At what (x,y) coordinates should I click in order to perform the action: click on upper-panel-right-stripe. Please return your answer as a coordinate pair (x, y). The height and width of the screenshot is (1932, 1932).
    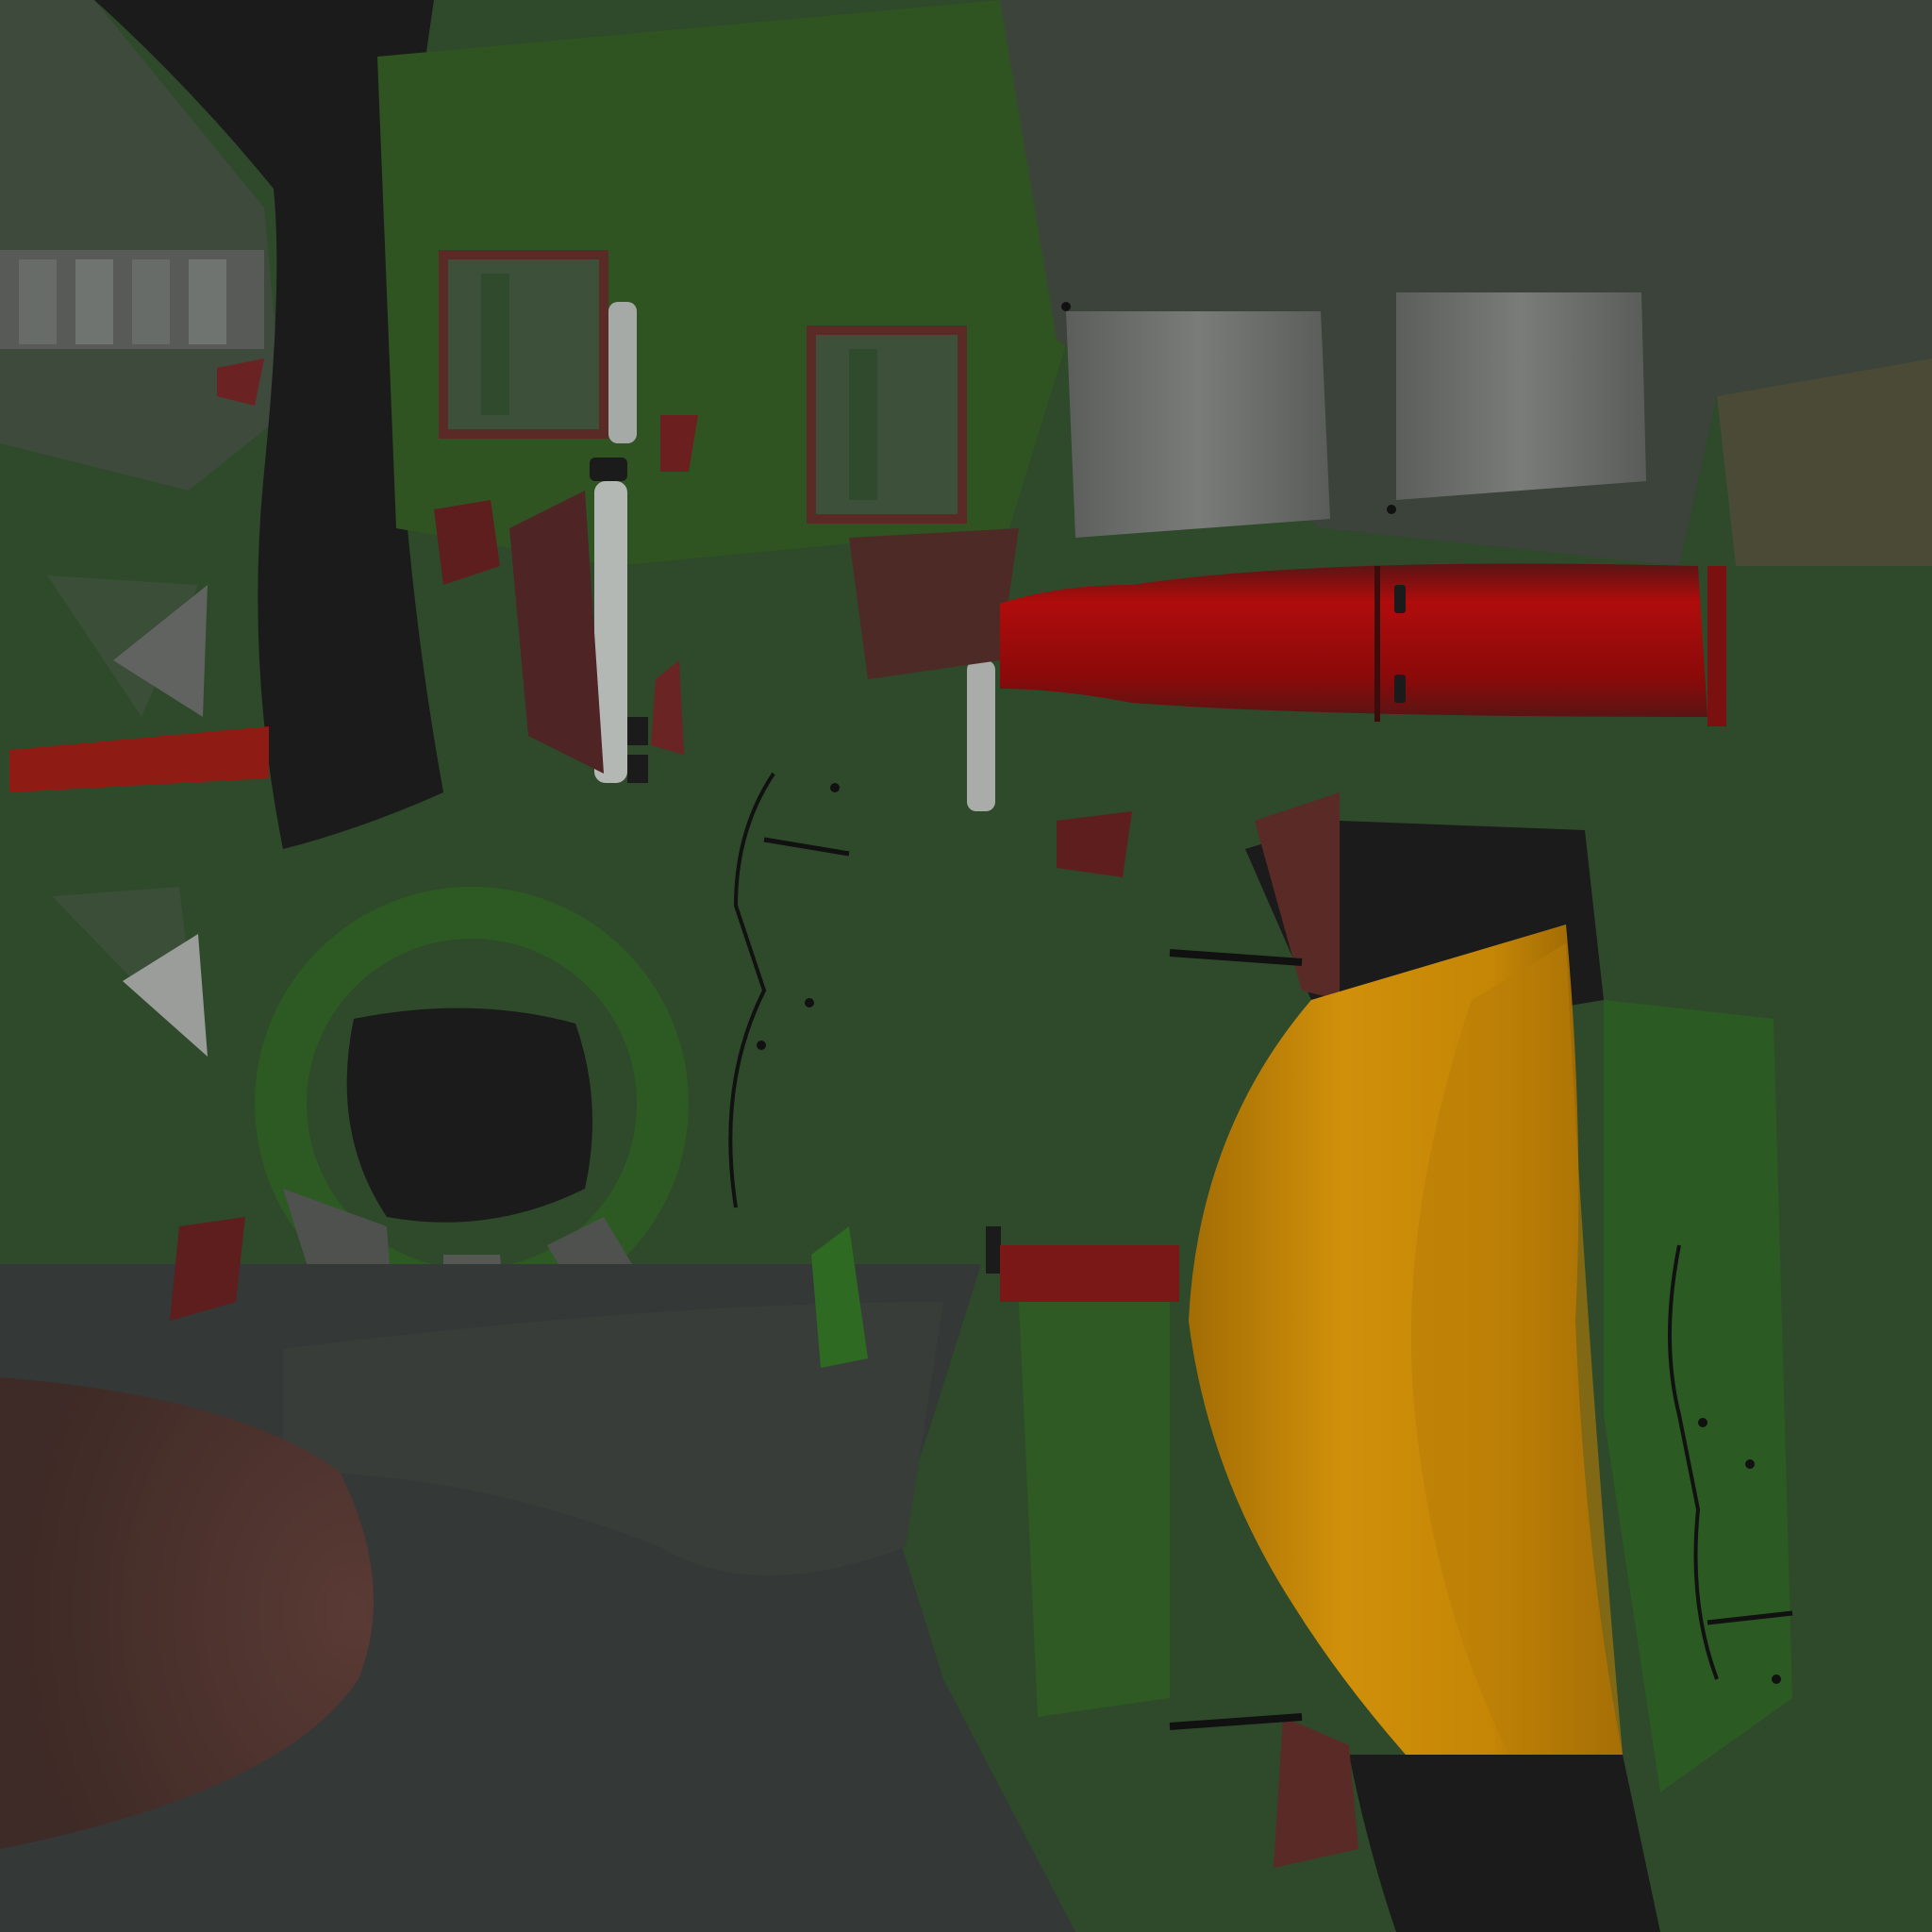
    Looking at the image, I should click on (863, 424).